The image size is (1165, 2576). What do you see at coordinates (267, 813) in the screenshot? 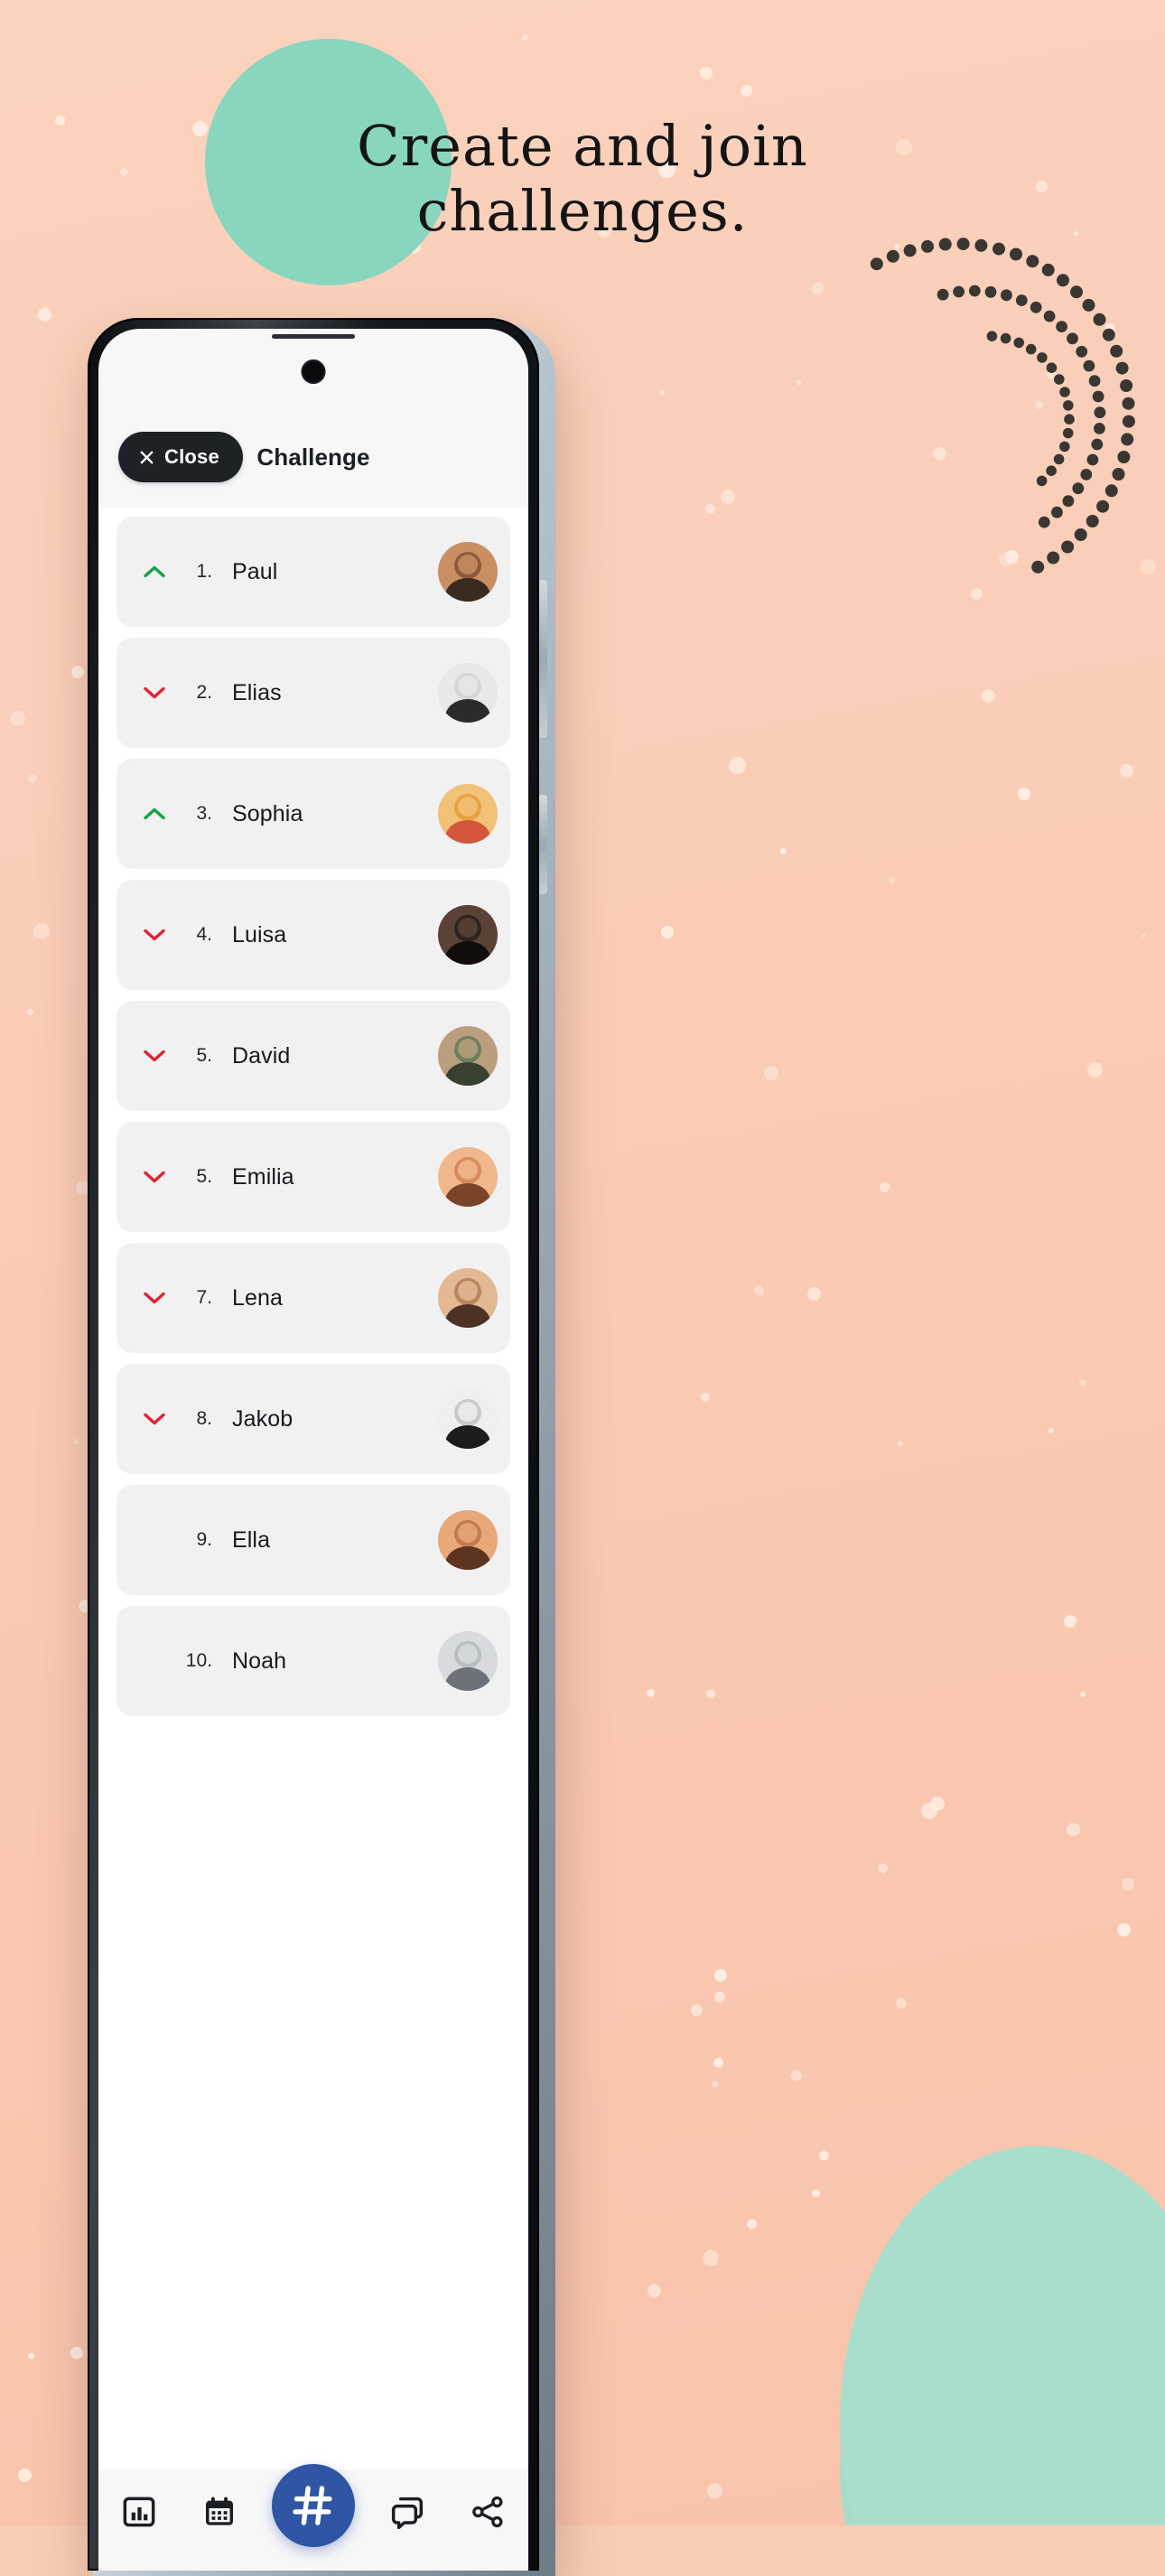
I see `participant-name: Sophia` at bounding box center [267, 813].